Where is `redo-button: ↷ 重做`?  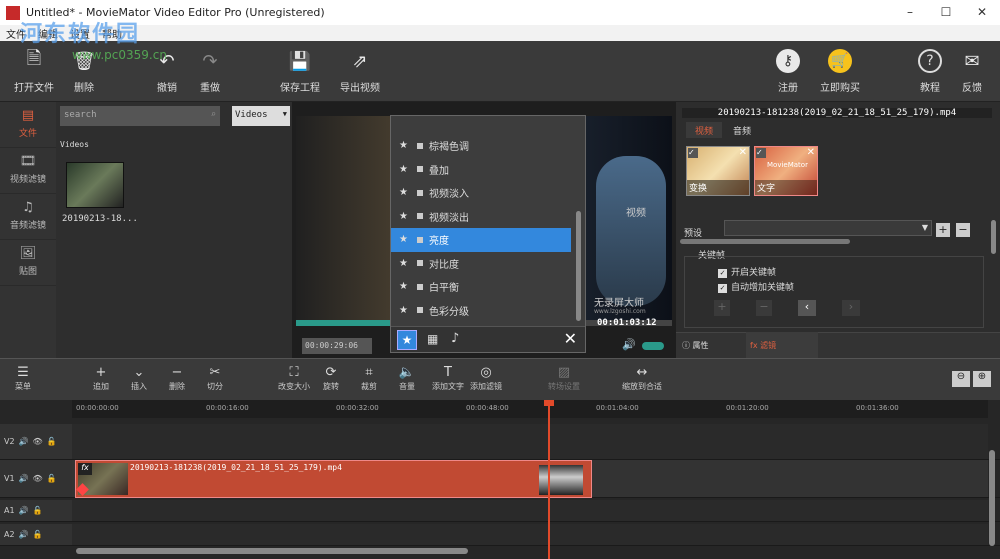 redo-button: ↷ 重做 is located at coordinates (210, 72).